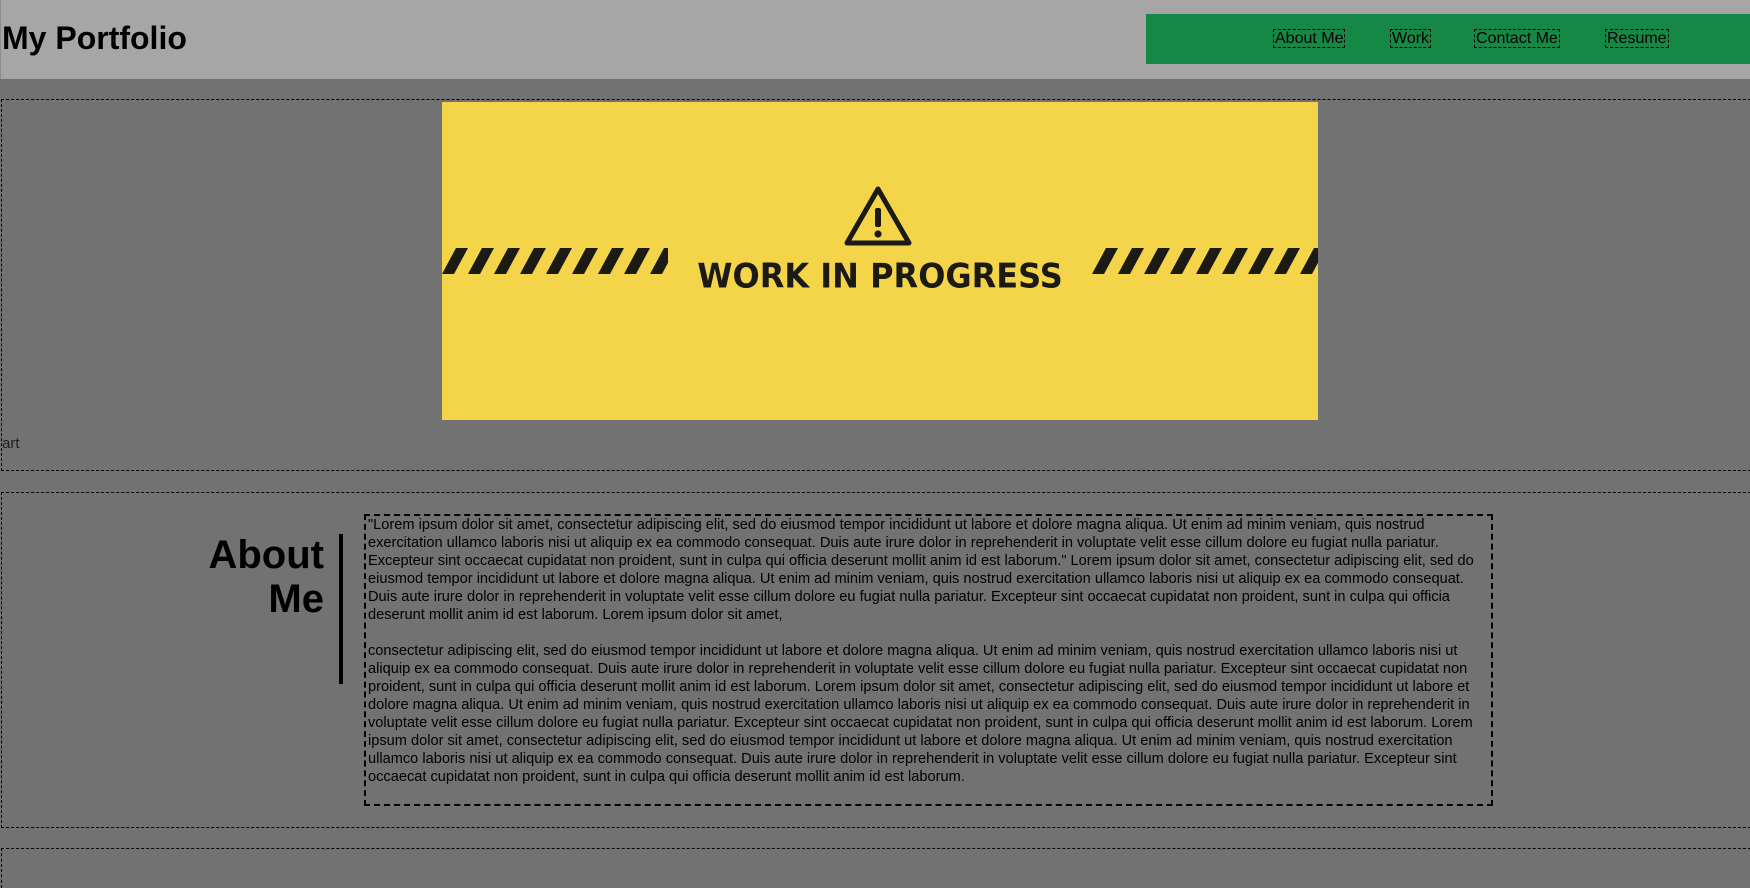  Describe the element at coordinates (1205, 261) in the screenshot. I see `hazard-stripes-right` at that location.